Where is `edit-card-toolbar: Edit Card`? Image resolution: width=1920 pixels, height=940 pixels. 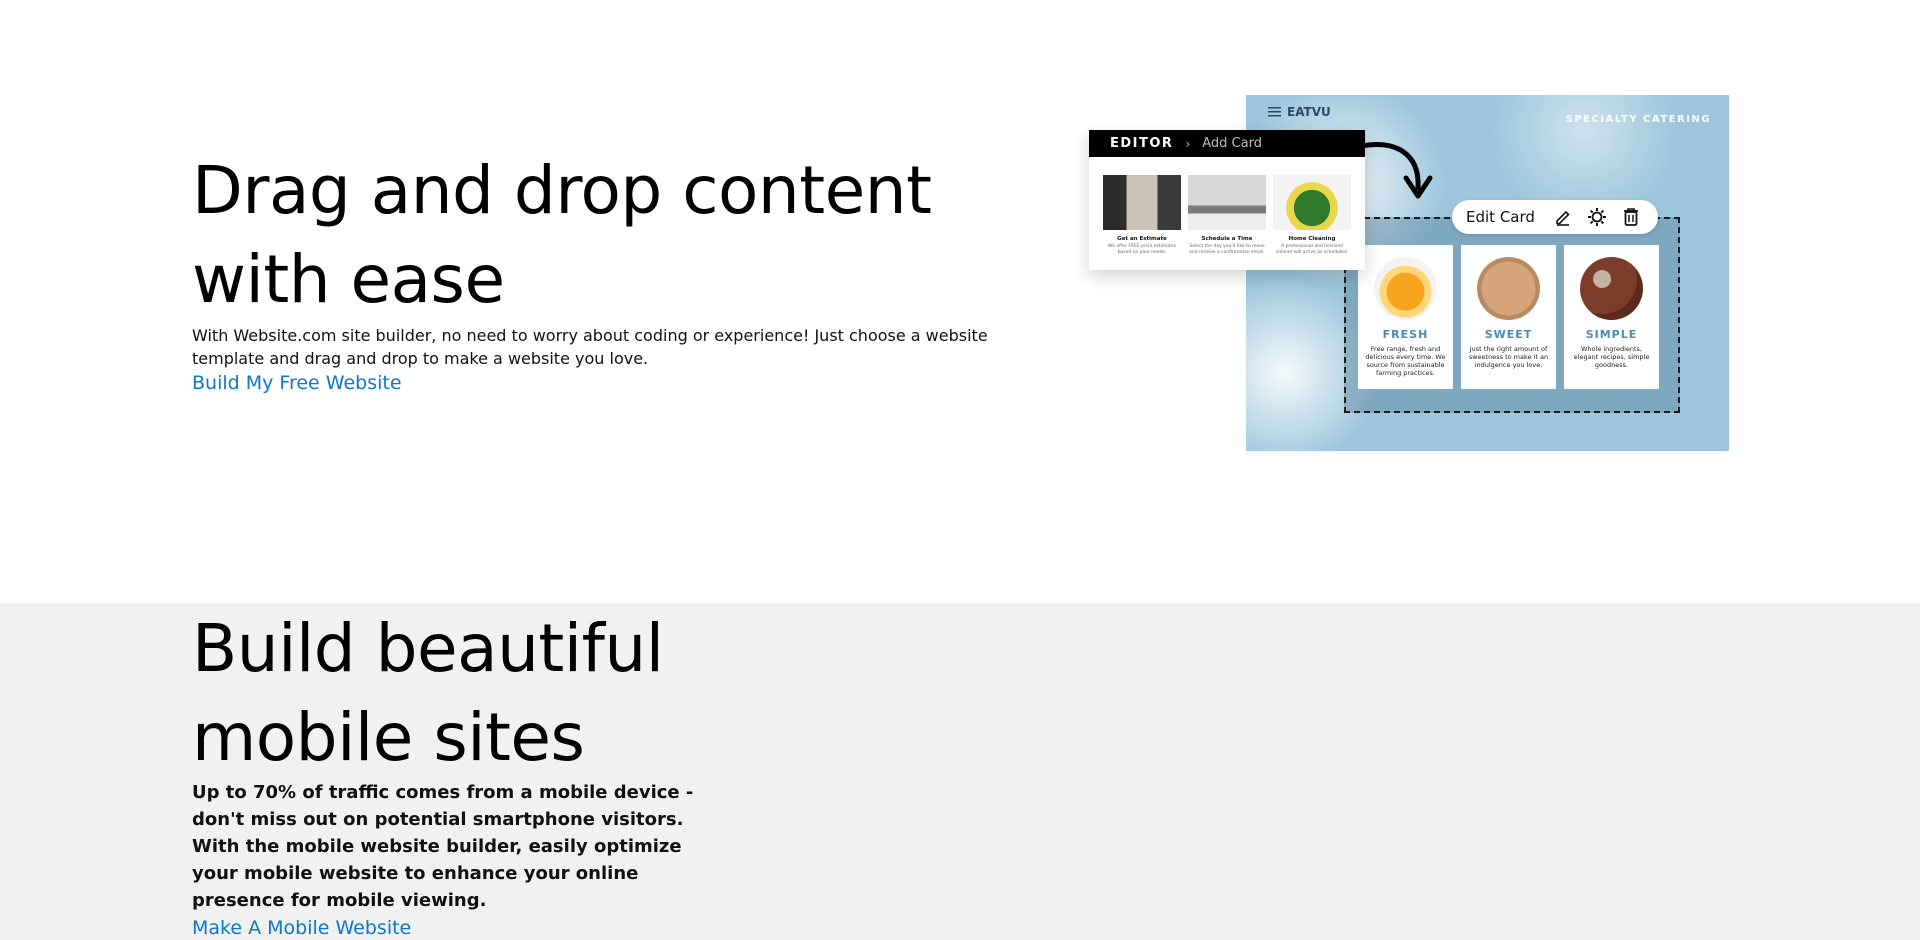
edit-card-toolbar: Edit Card is located at coordinates (1555, 217).